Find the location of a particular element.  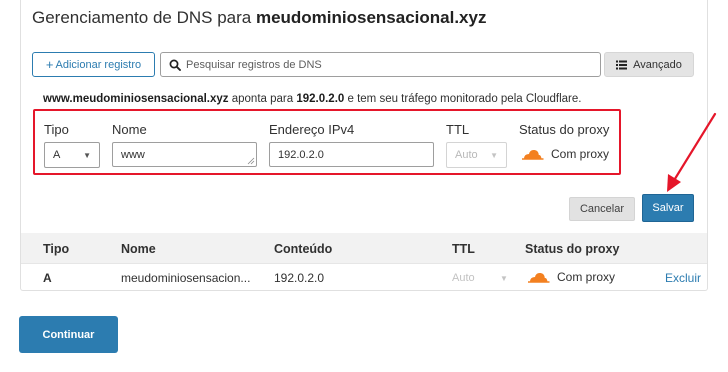

search-icon is located at coordinates (175, 65).